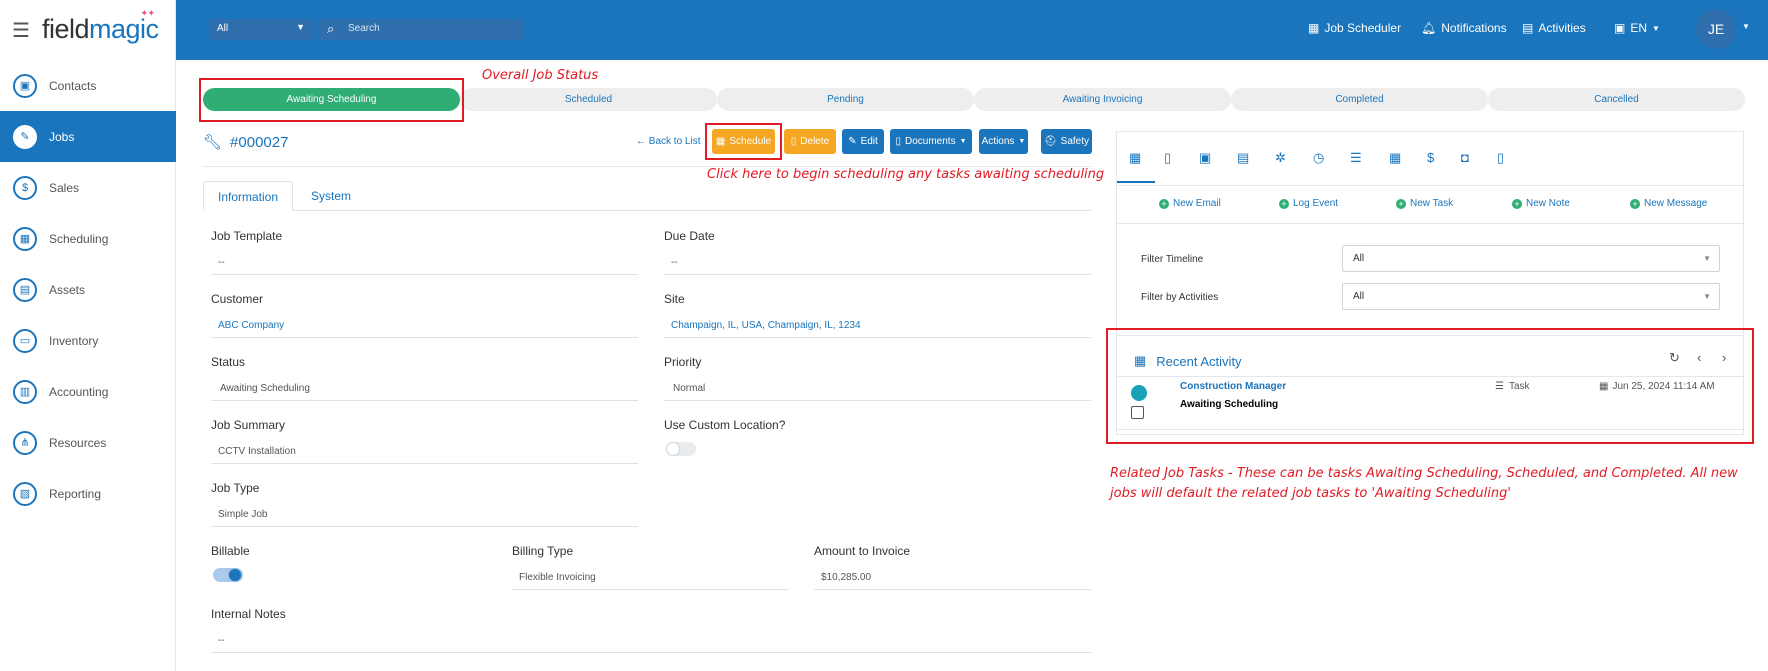  I want to click on notifications-link: 🔔︎ Notifications, so click(1464, 28).